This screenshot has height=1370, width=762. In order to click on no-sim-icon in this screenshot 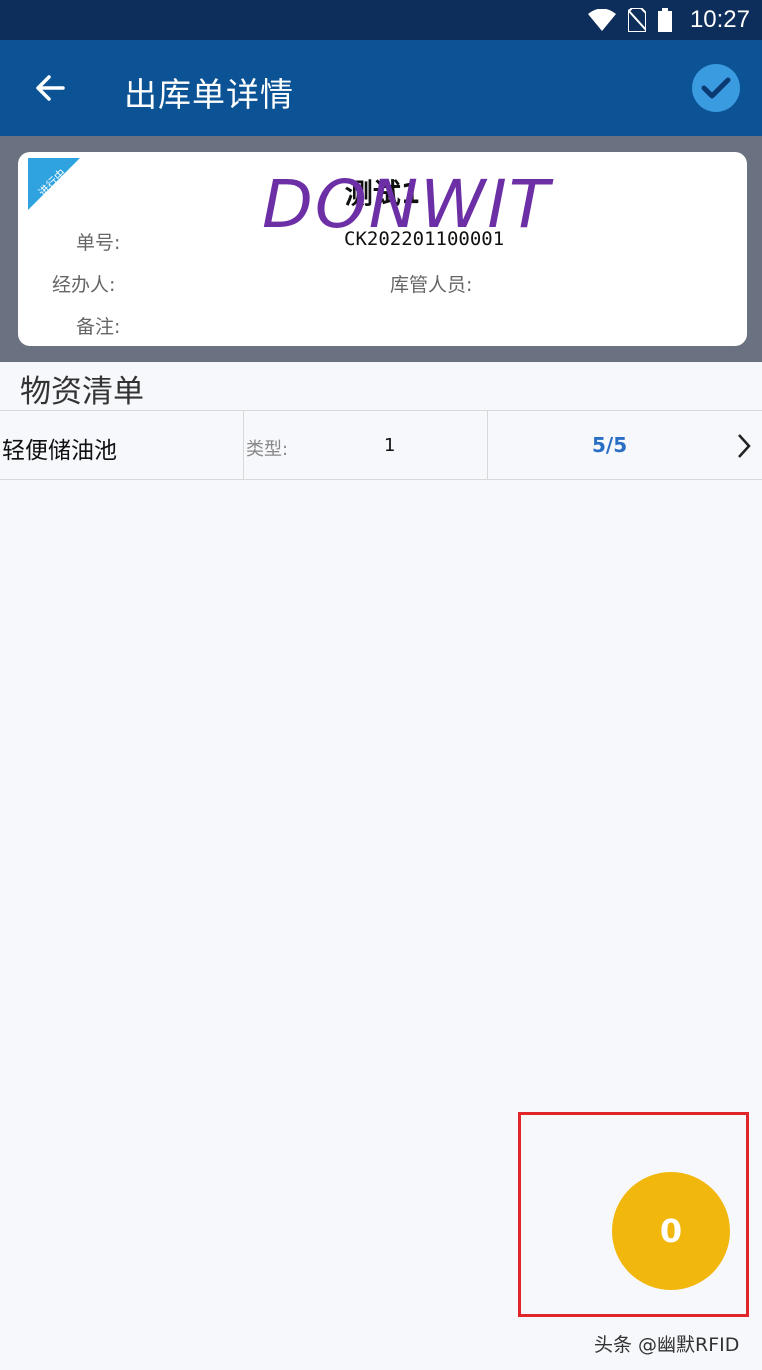, I will do `click(637, 20)`.